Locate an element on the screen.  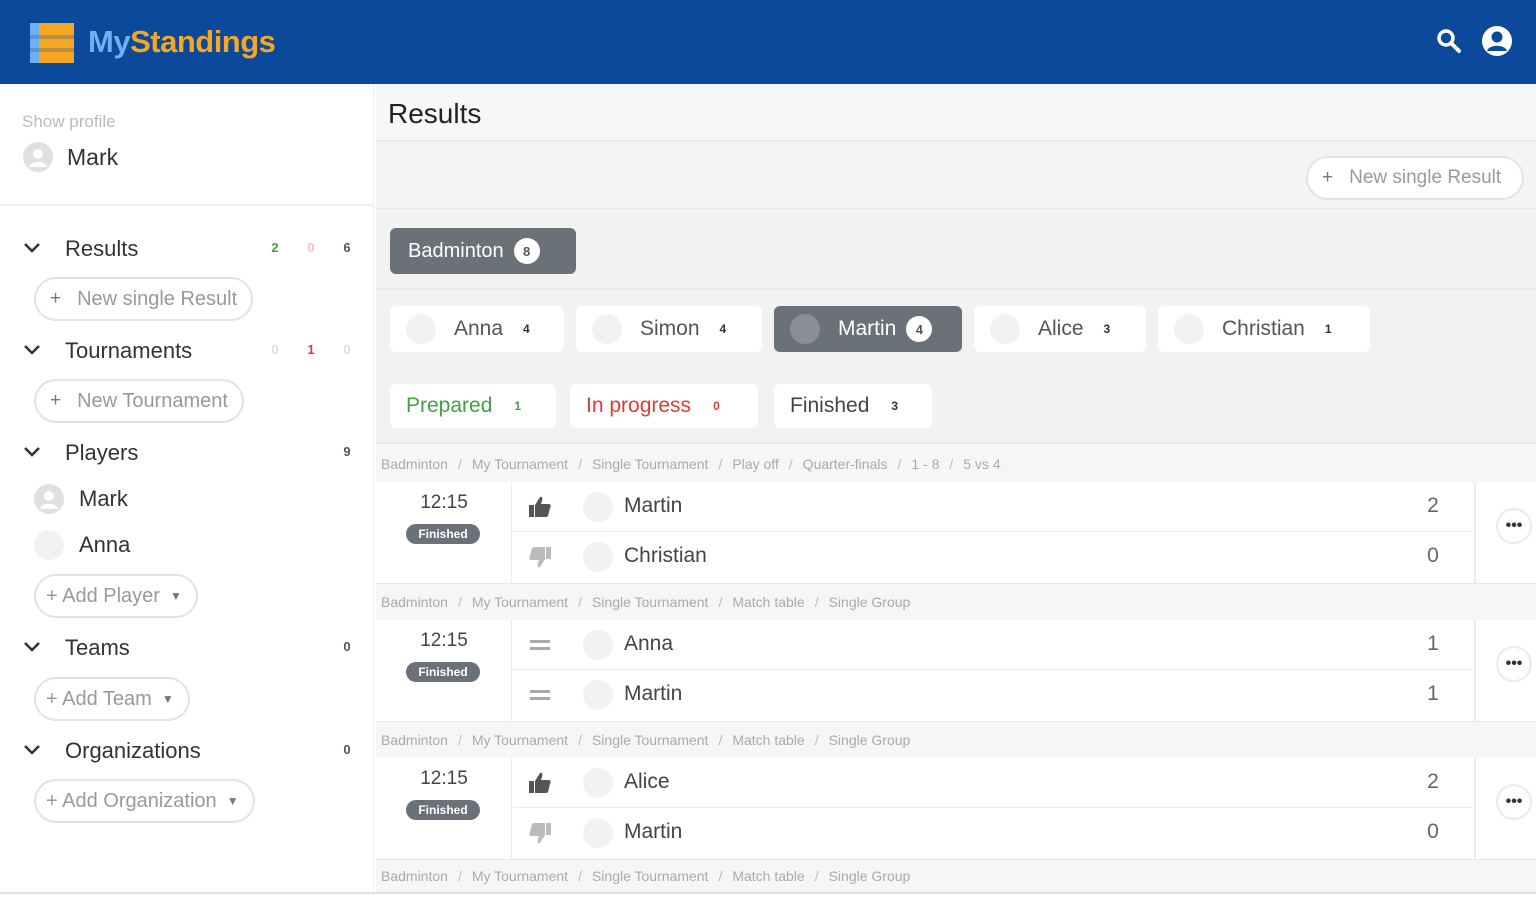
player-chip-martin: Martin 4 is located at coordinates (868, 329).